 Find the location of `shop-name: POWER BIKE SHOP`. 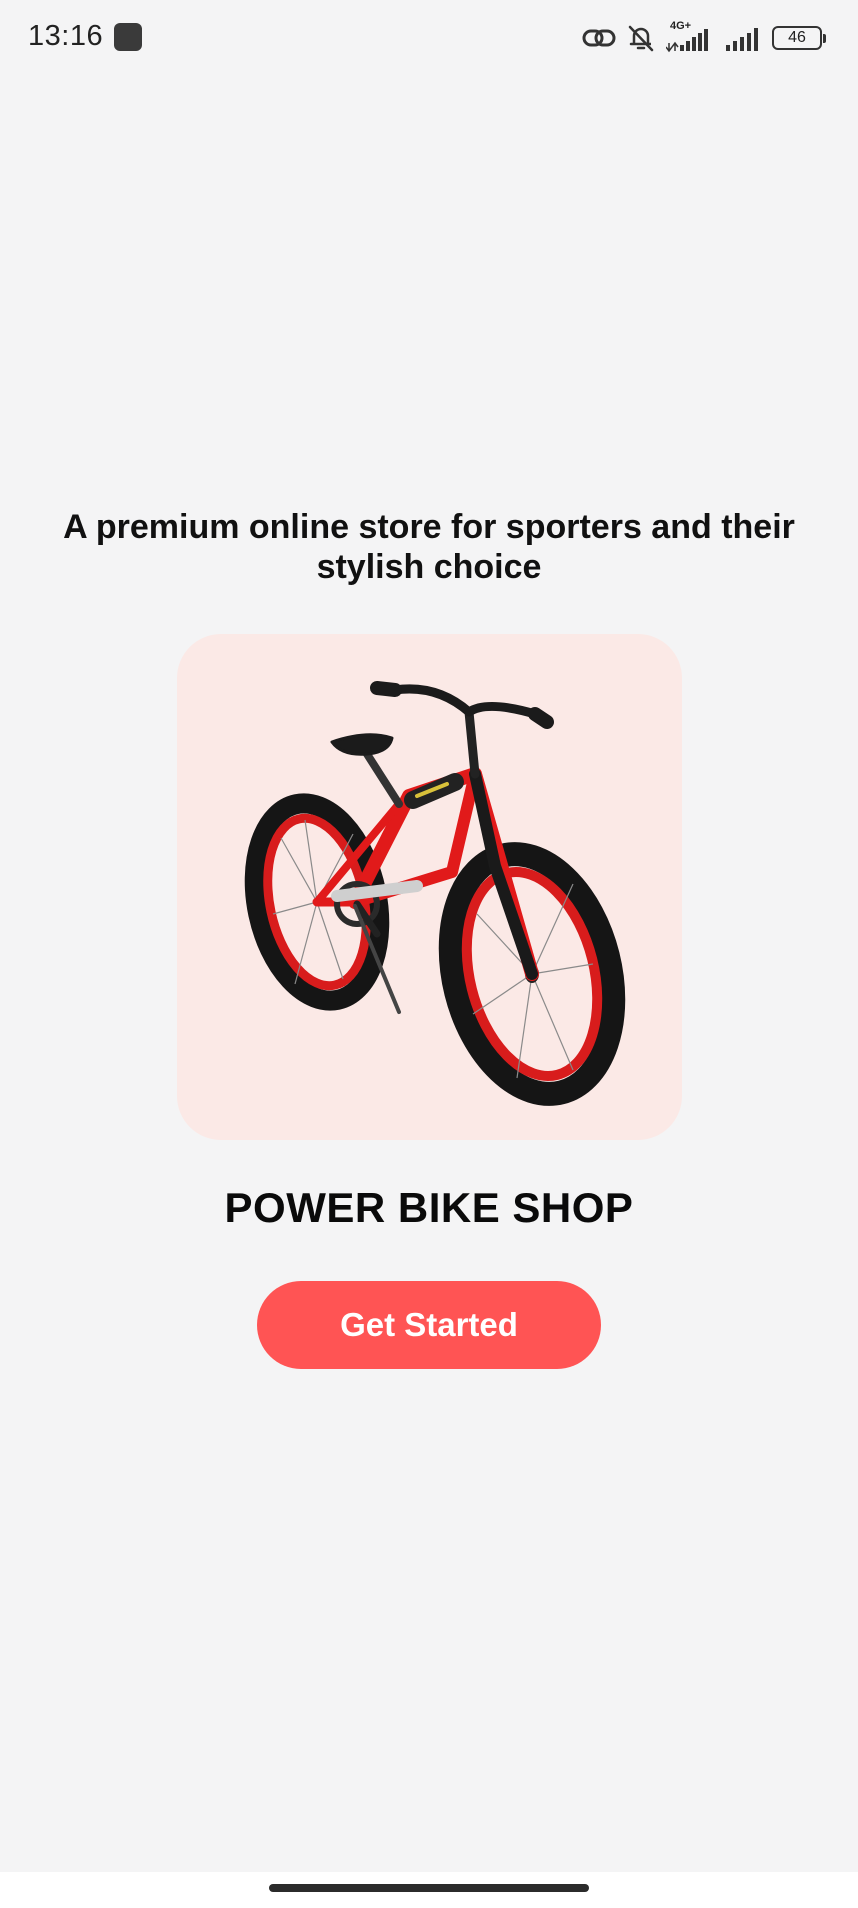

shop-name: POWER BIKE SHOP is located at coordinates (429, 1207).